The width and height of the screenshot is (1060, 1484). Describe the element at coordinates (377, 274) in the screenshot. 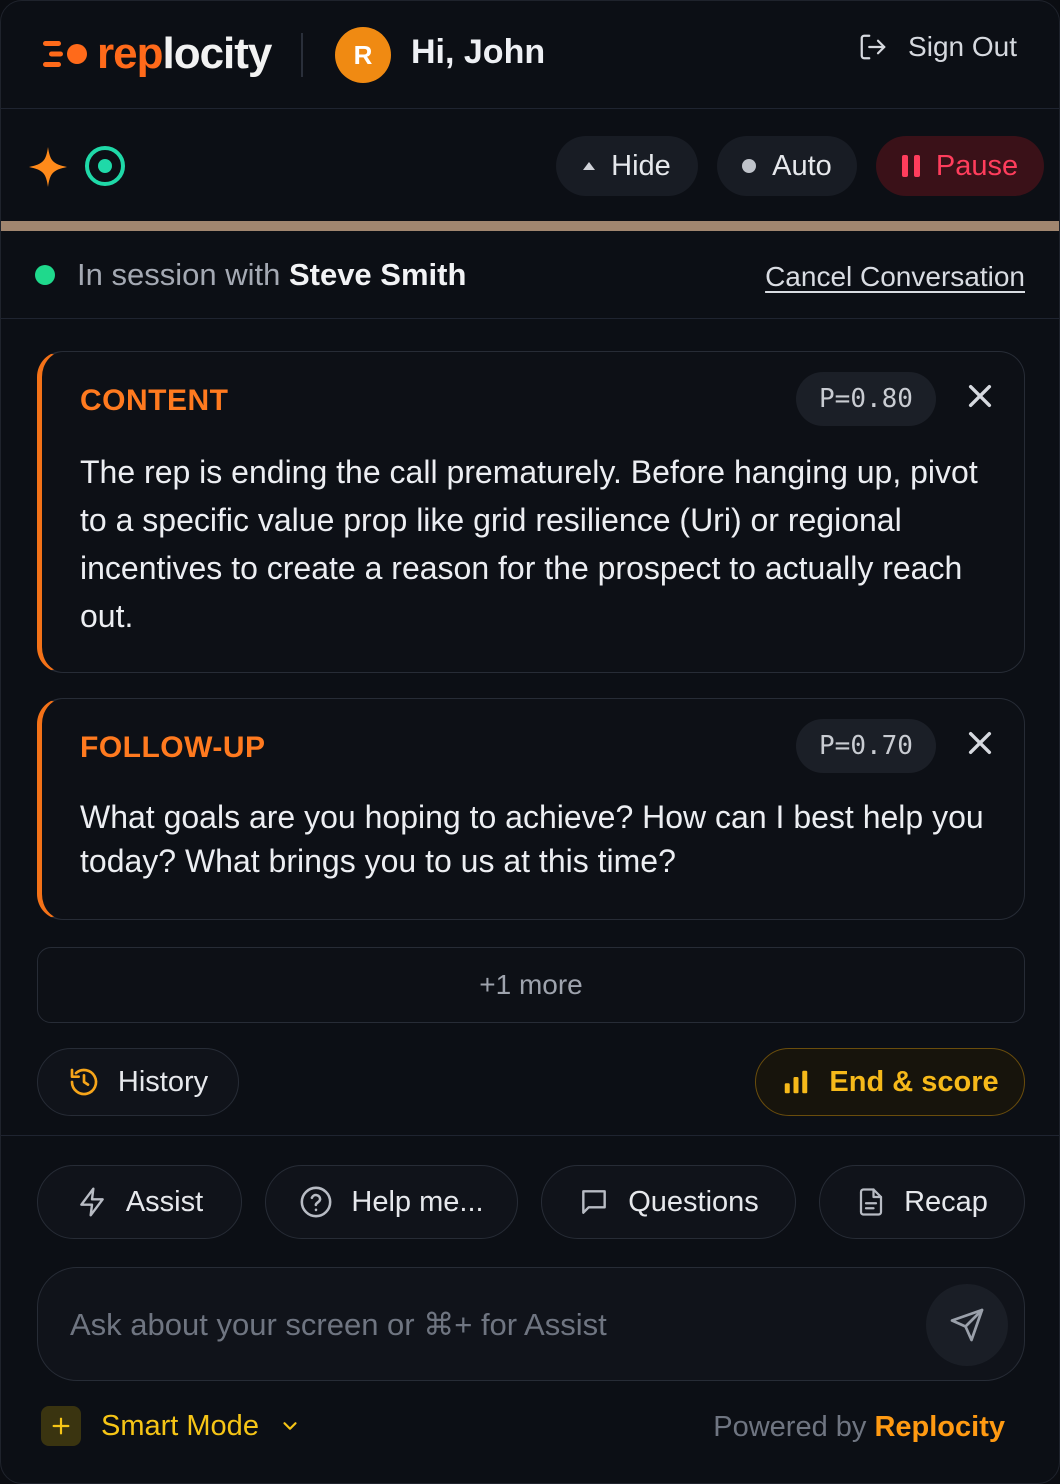

I see `contact-name: Steve Smith` at that location.